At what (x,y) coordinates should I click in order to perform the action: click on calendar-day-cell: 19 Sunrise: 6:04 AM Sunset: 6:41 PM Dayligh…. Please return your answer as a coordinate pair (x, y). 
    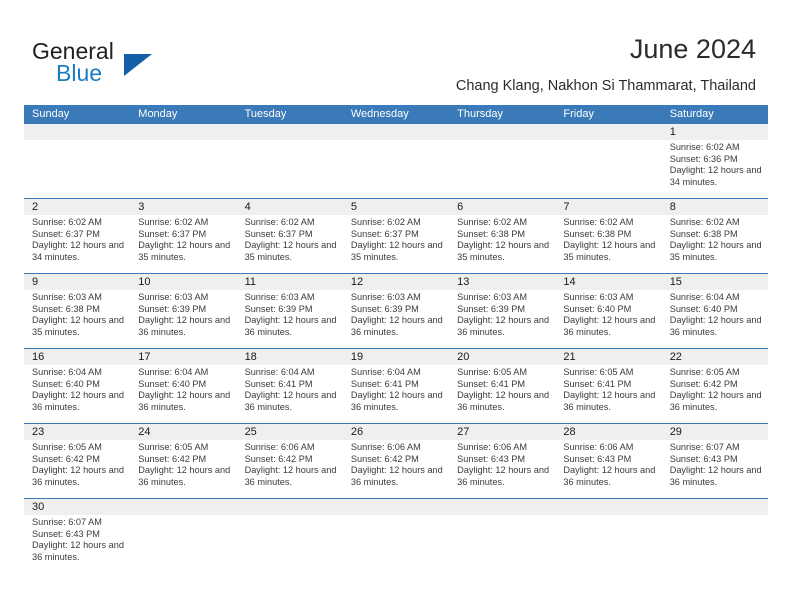
    Looking at the image, I should click on (396, 386).